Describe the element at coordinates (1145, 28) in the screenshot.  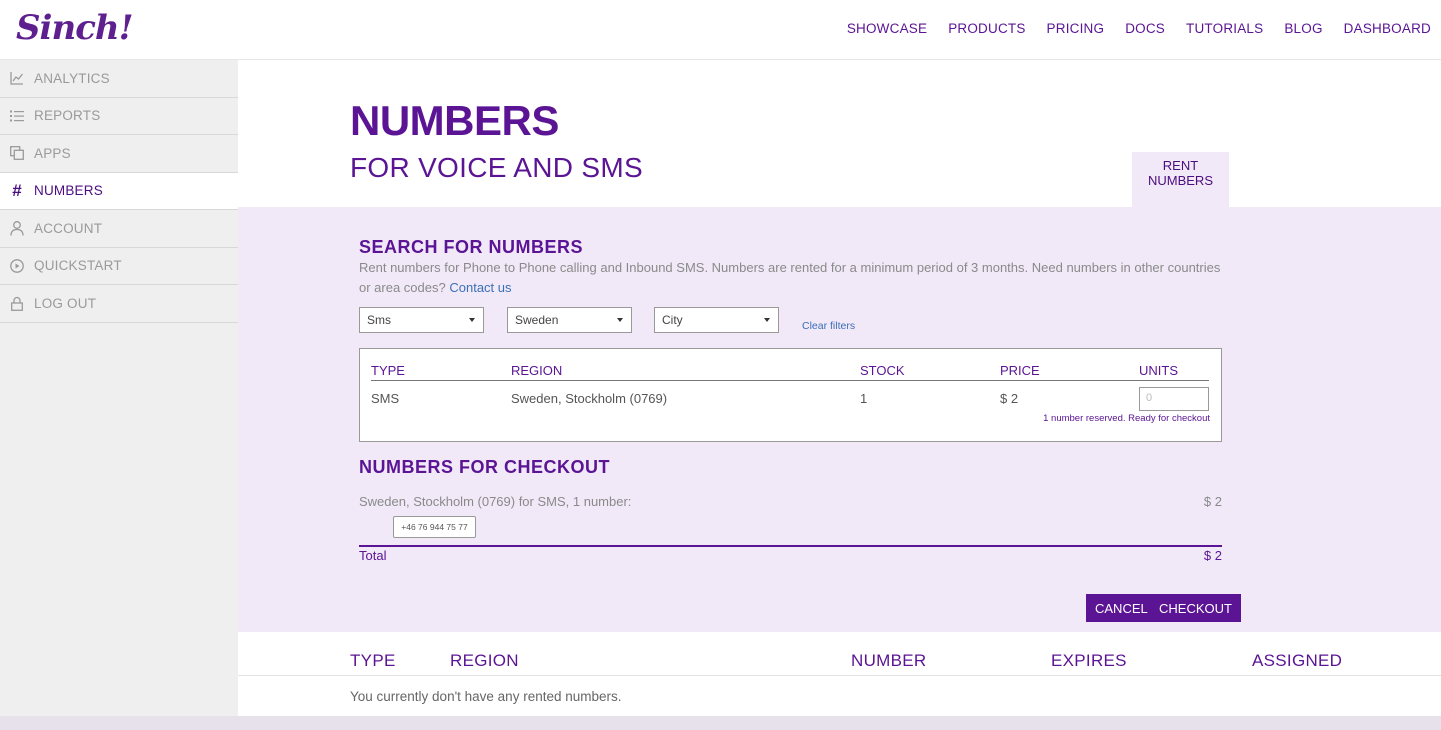
I see `nav-docs: DOCS` at that location.